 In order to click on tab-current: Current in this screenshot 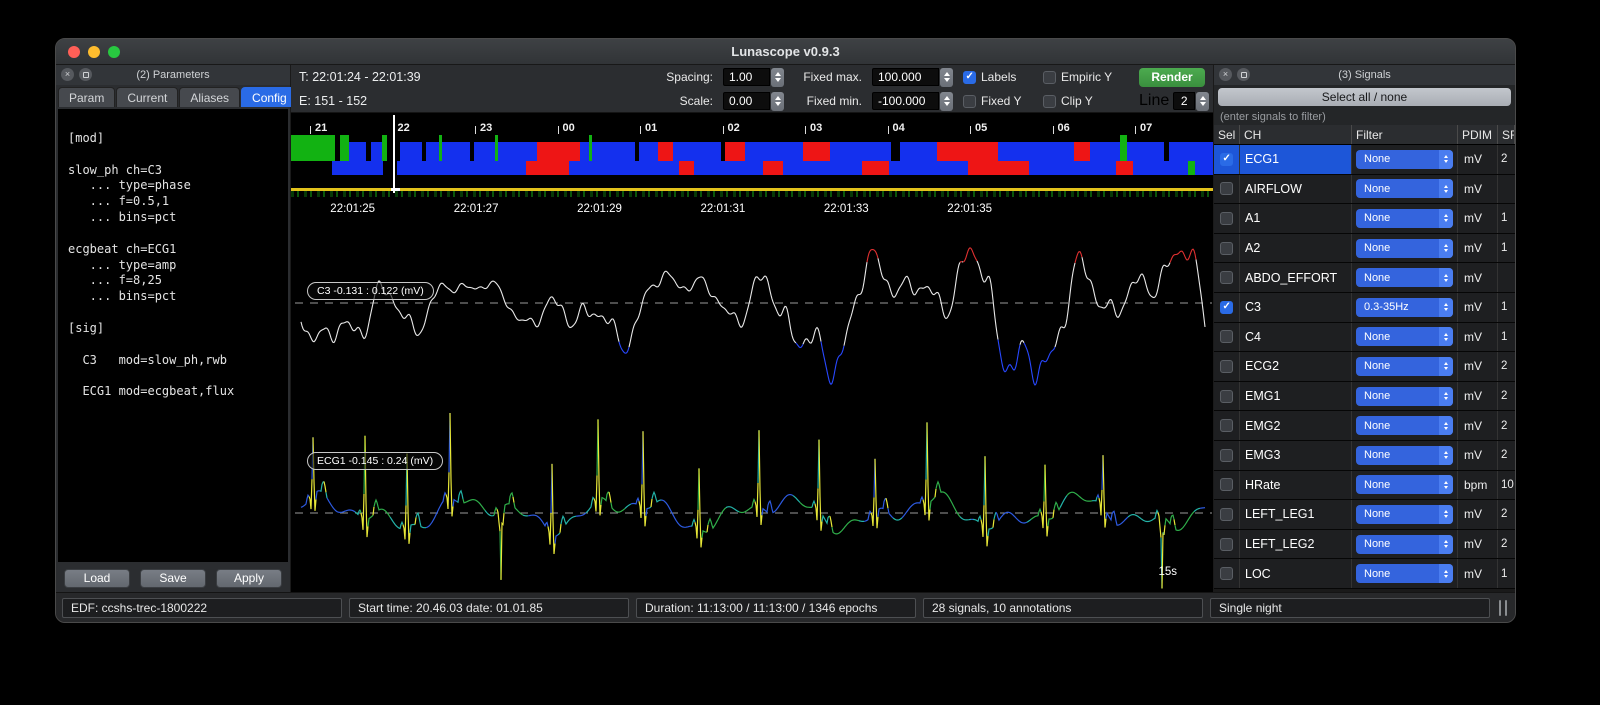, I will do `click(147, 97)`.